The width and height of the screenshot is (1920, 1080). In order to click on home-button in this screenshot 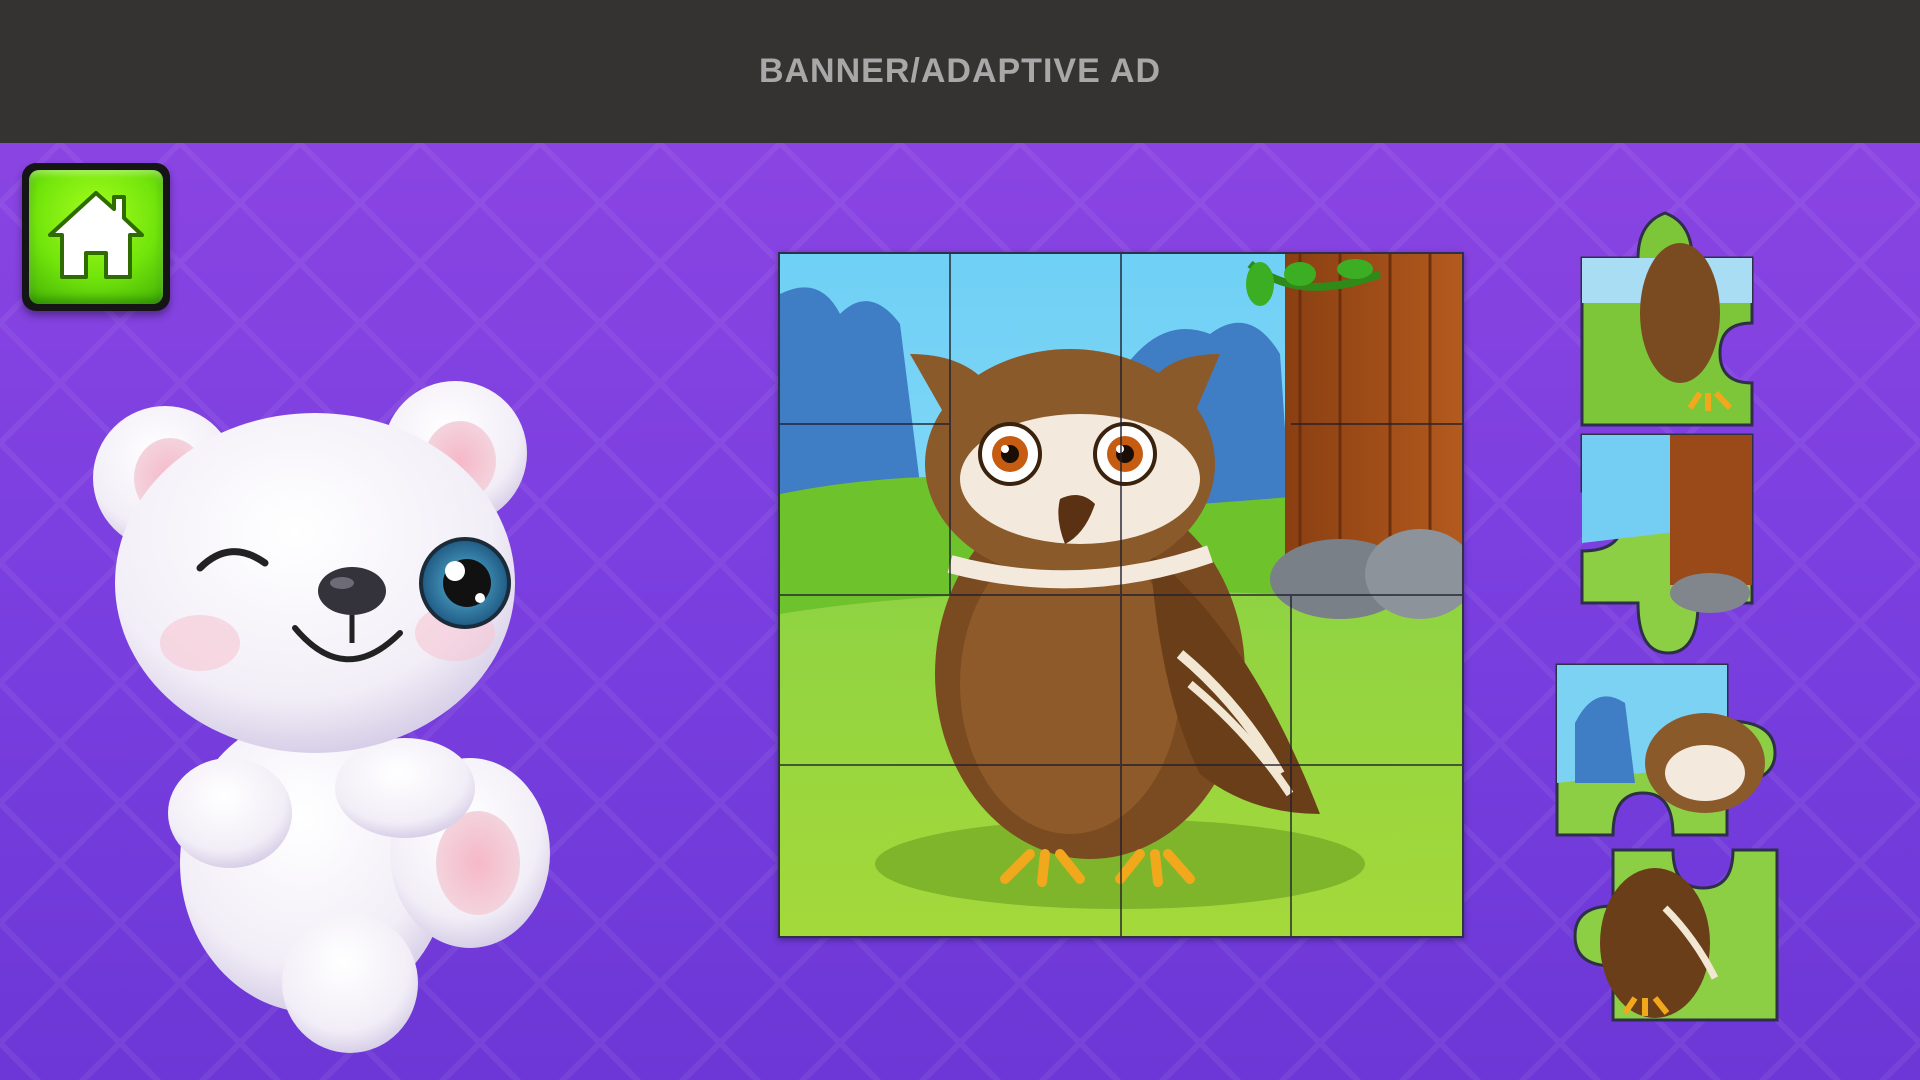, I will do `click(96, 237)`.